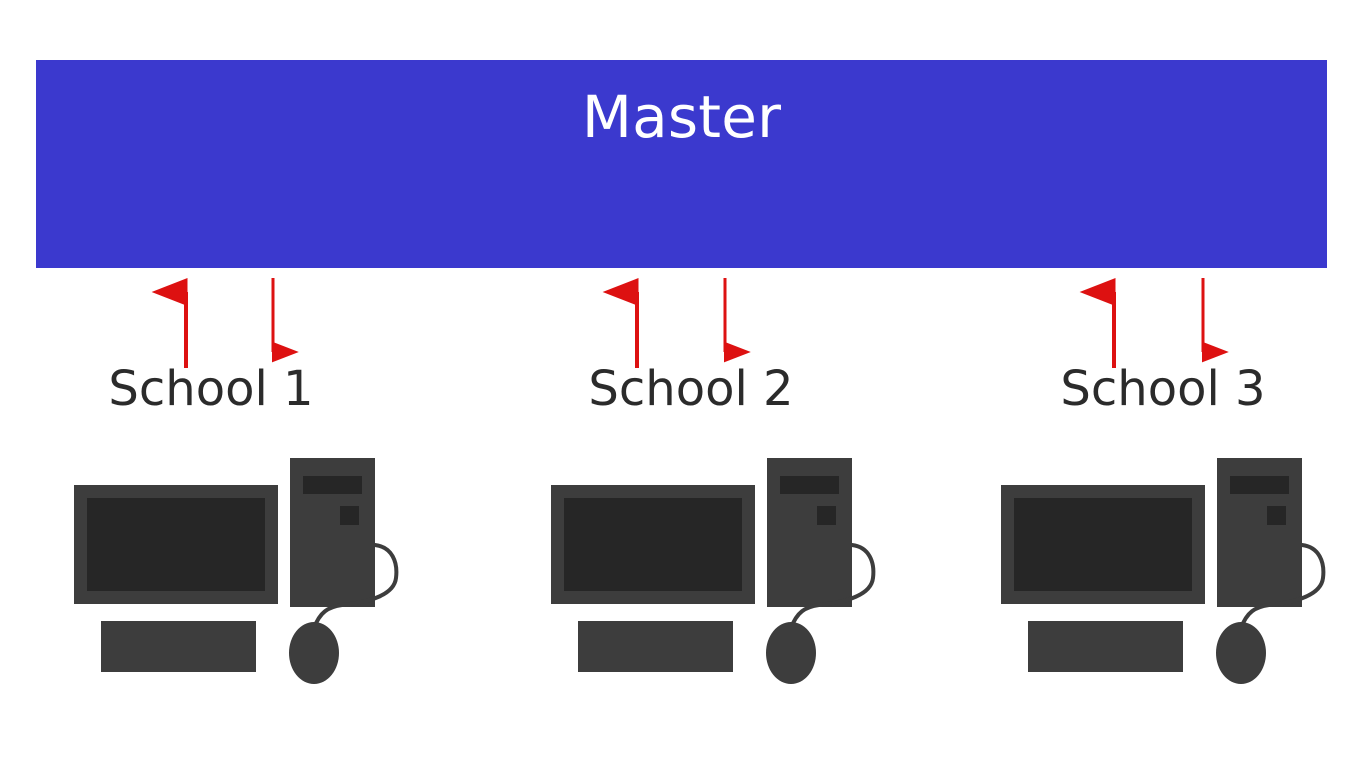 The width and height of the screenshot is (1366, 768). Describe the element at coordinates (1199, 292) in the screenshot. I see `master-port-label-school-3: School 3` at that location.